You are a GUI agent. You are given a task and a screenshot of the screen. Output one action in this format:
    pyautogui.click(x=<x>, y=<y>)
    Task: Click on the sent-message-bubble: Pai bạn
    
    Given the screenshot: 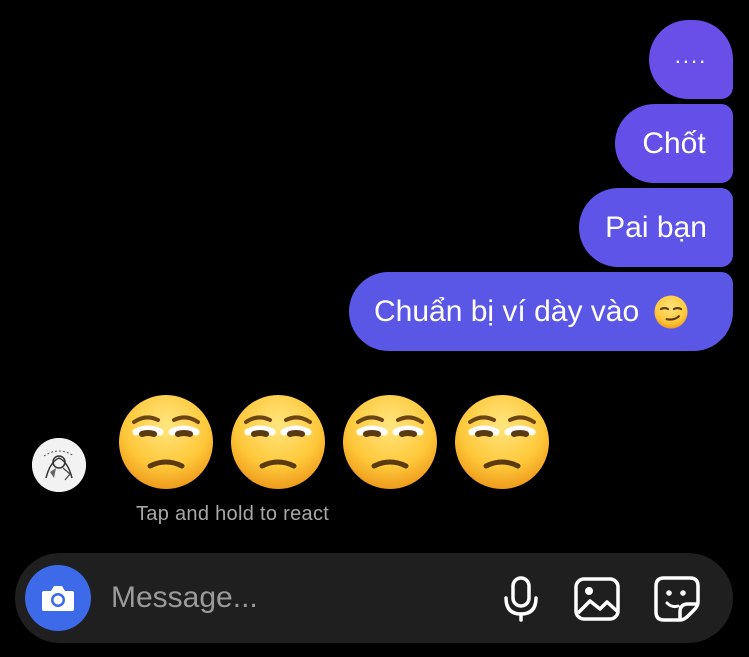 What is the action you would take?
    pyautogui.click(x=656, y=227)
    